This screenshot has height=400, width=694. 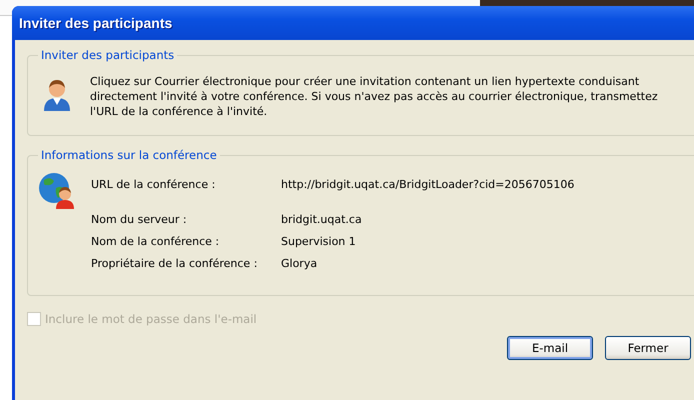 What do you see at coordinates (57, 95) in the screenshot?
I see `person-icon` at bounding box center [57, 95].